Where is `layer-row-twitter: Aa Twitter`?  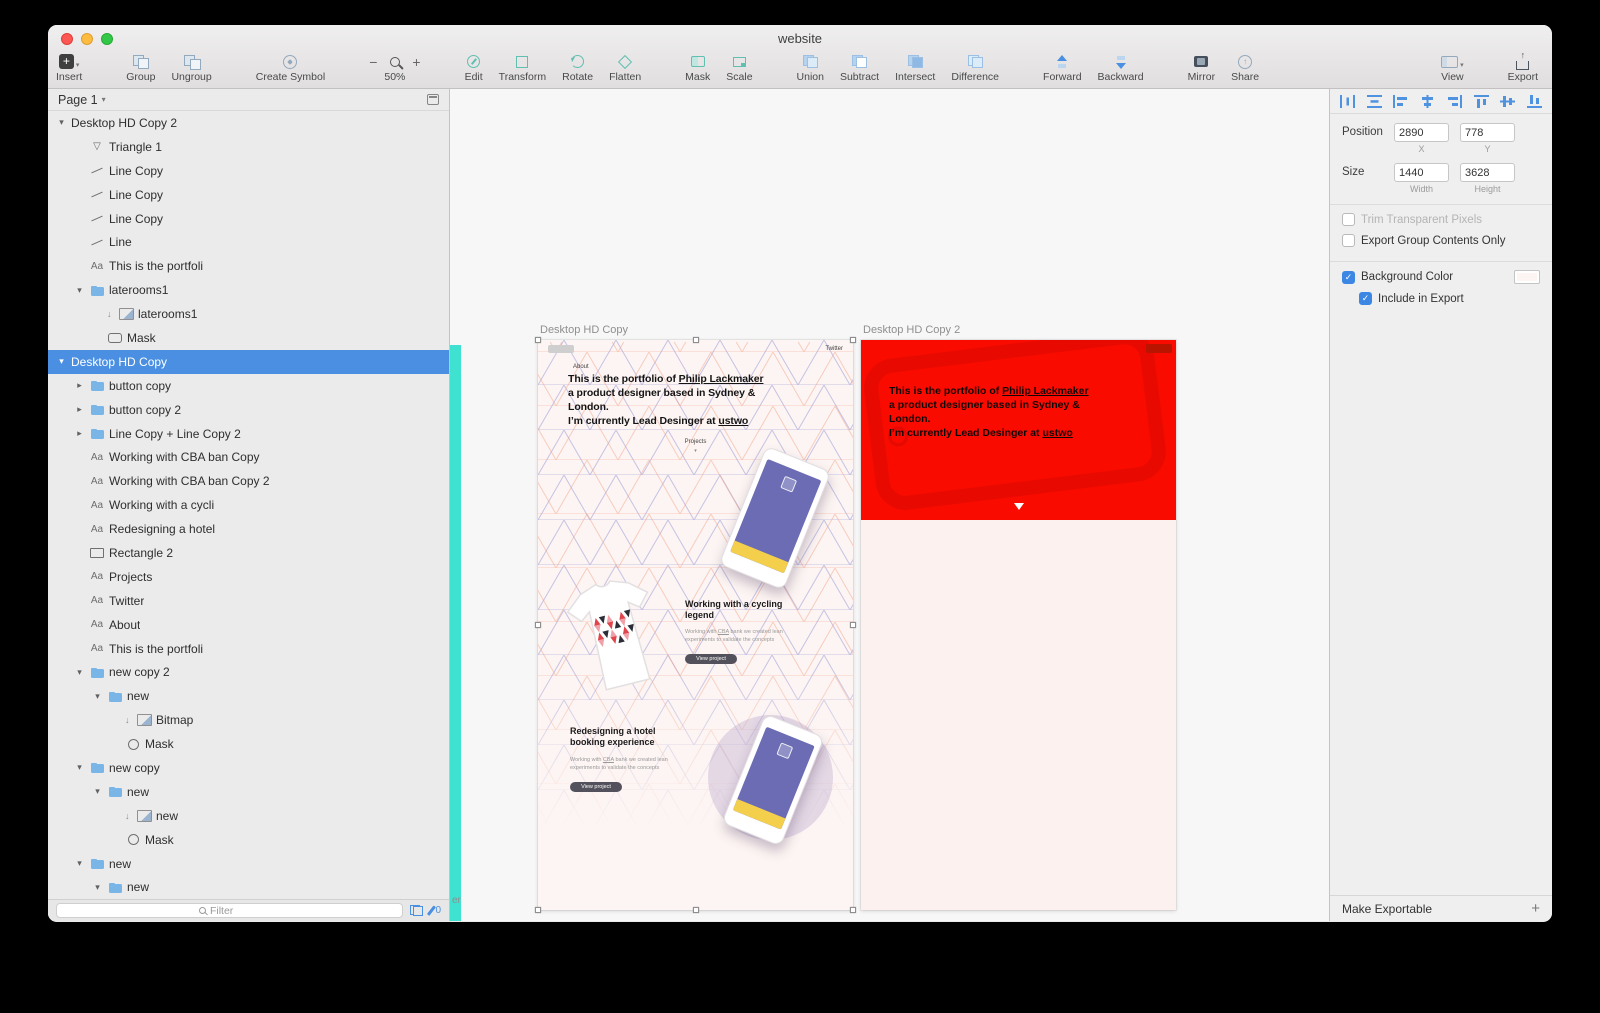
layer-row-twitter: Aa Twitter is located at coordinates (248, 601).